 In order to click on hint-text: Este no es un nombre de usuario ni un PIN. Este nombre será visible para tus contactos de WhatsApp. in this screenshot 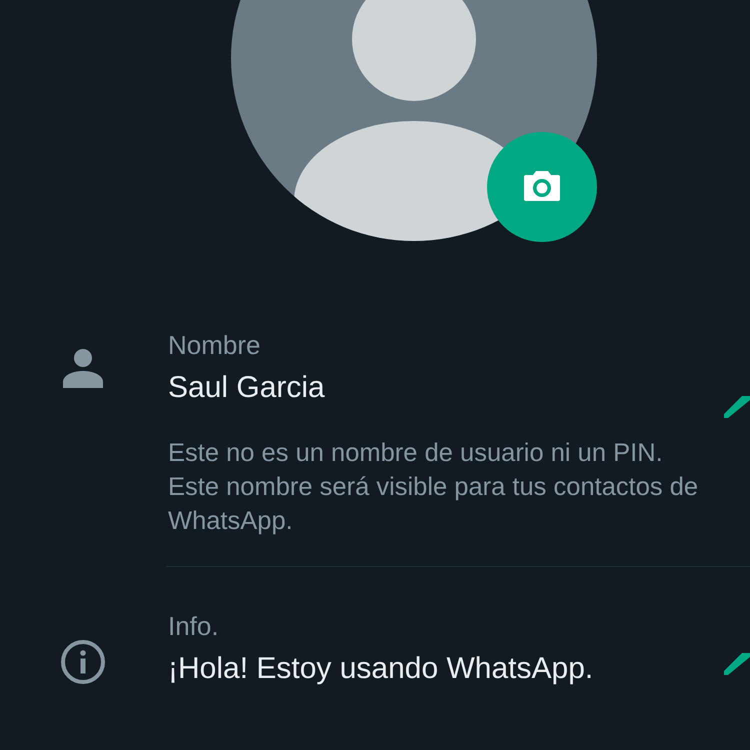, I will do `click(434, 487)`.